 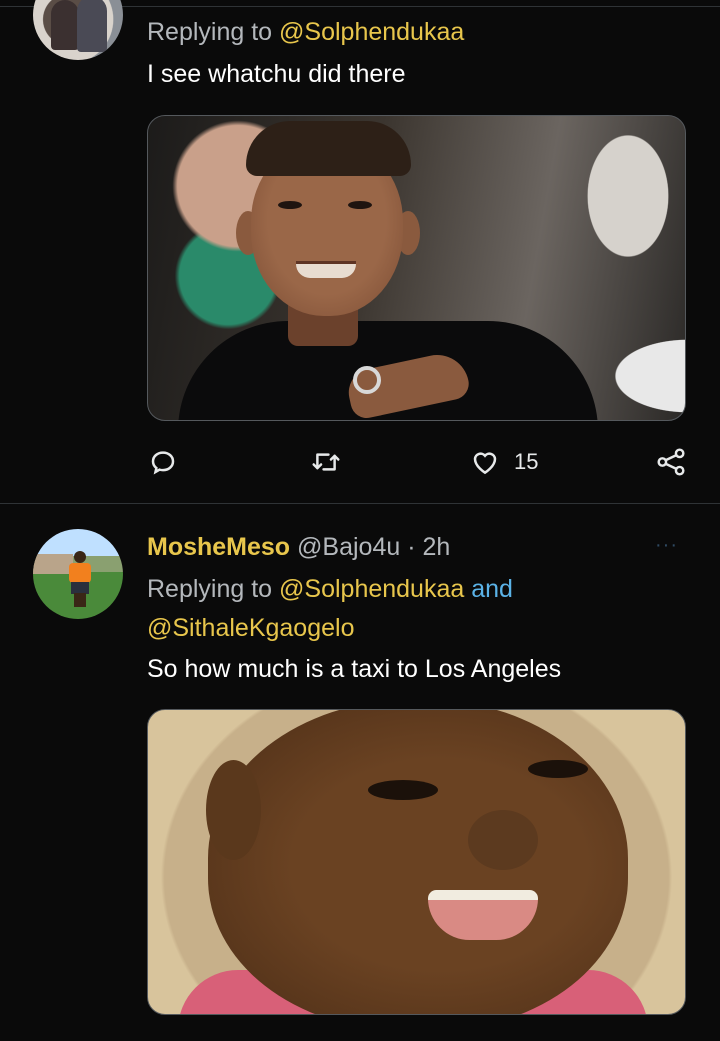 I want to click on tweet-text: I see whatchu did there, so click(x=276, y=74).